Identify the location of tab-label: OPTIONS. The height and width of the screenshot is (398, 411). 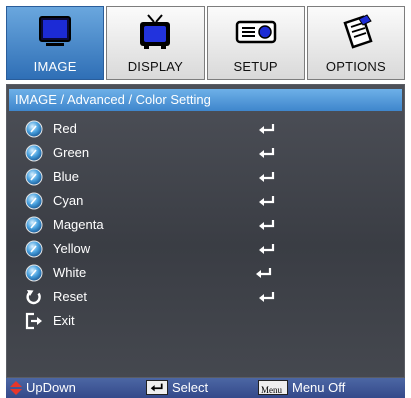
(355, 66).